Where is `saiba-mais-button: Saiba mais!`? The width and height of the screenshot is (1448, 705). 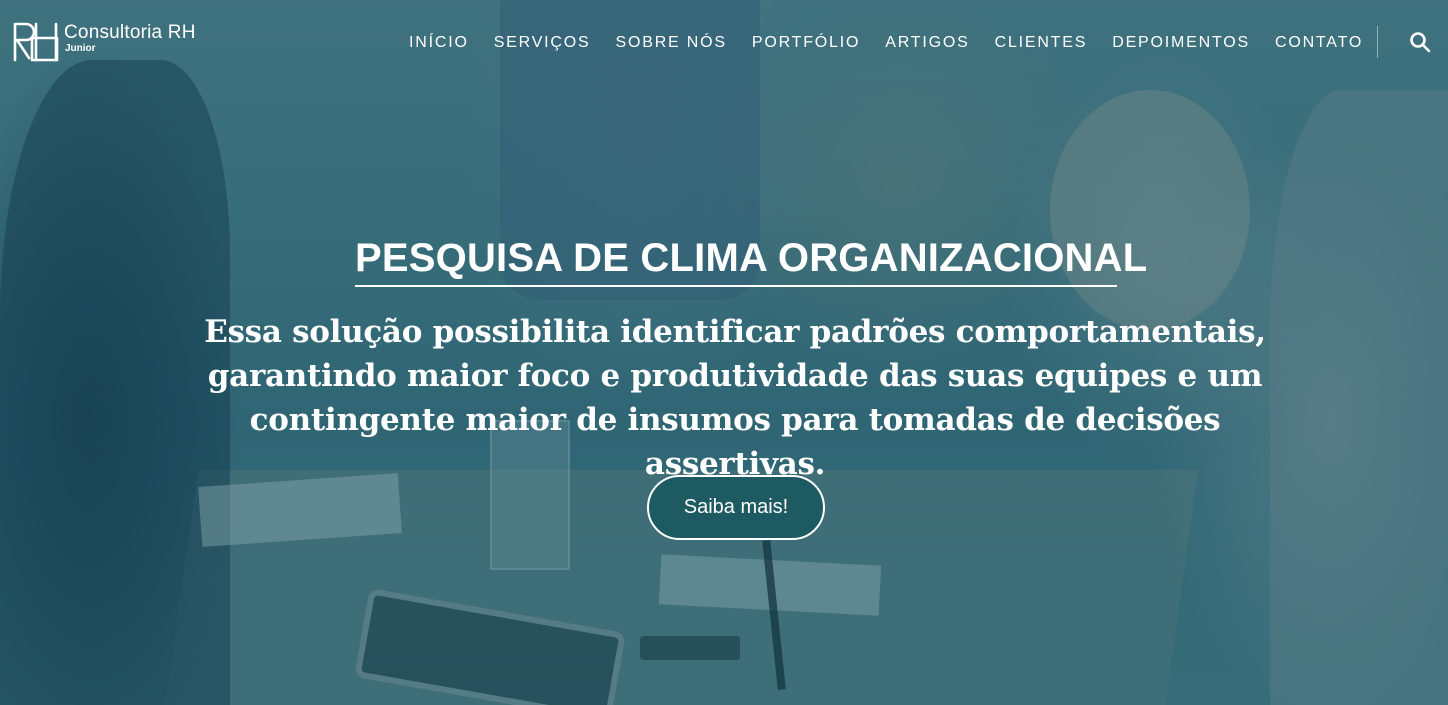 saiba-mais-button: Saiba mais! is located at coordinates (736, 507).